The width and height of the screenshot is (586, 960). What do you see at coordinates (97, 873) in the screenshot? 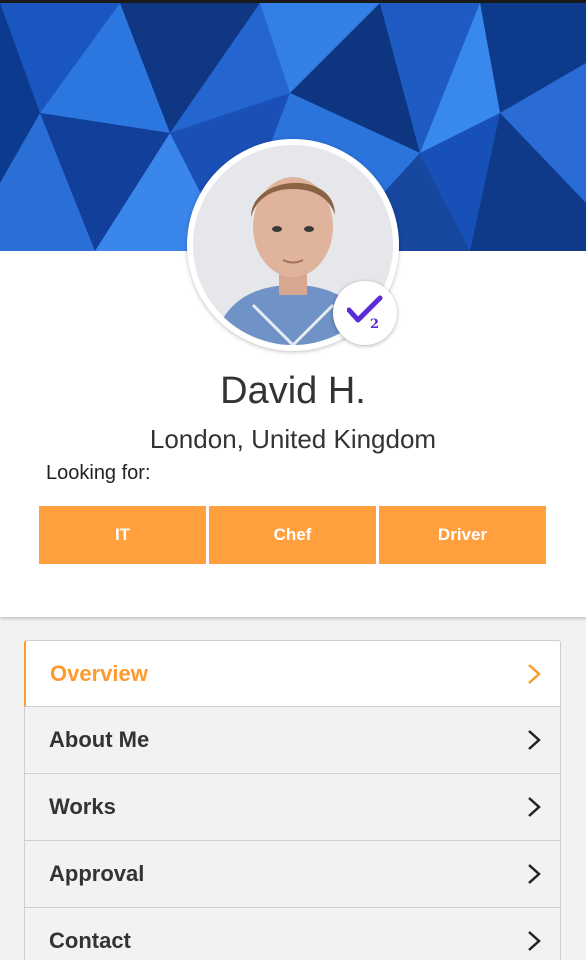
I see `menu-item-label: Approval` at bounding box center [97, 873].